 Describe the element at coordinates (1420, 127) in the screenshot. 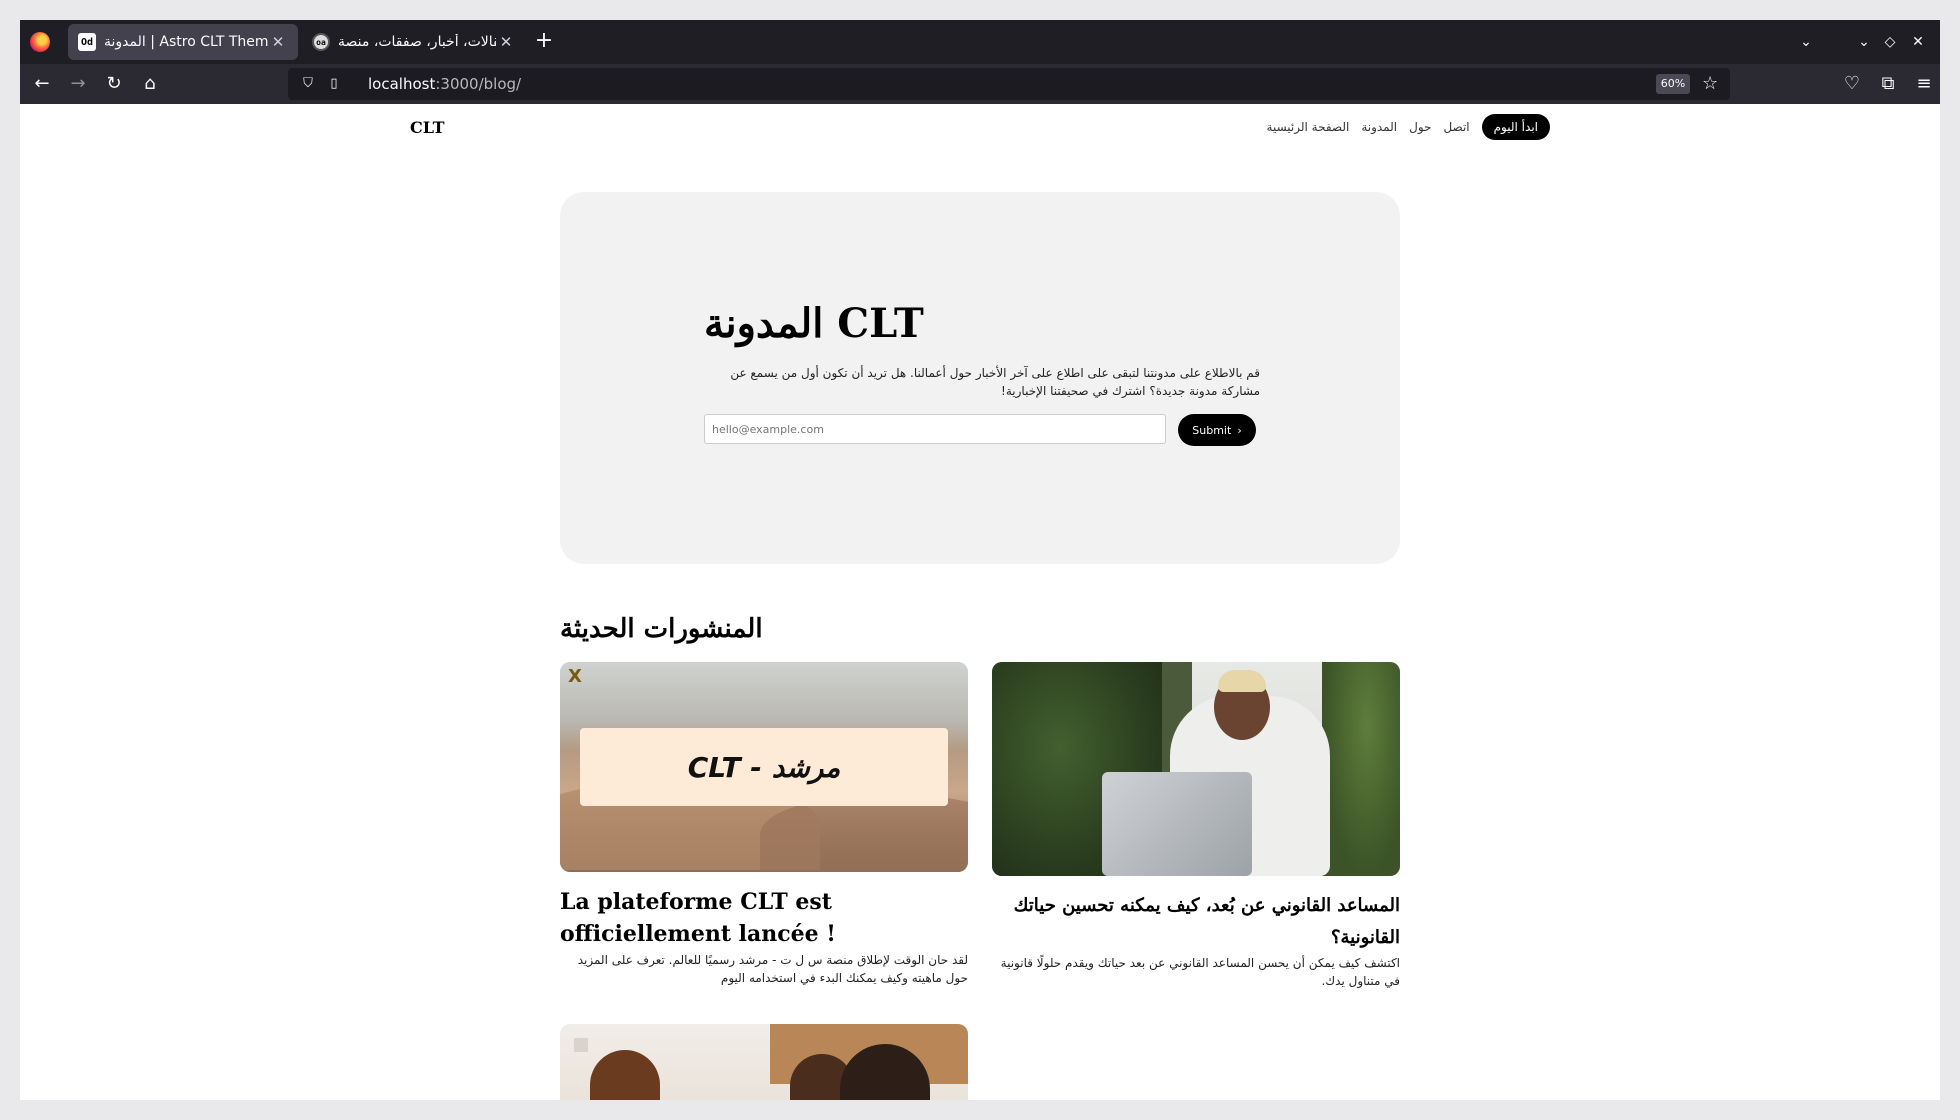

I see `nav-link-about: حول` at that location.